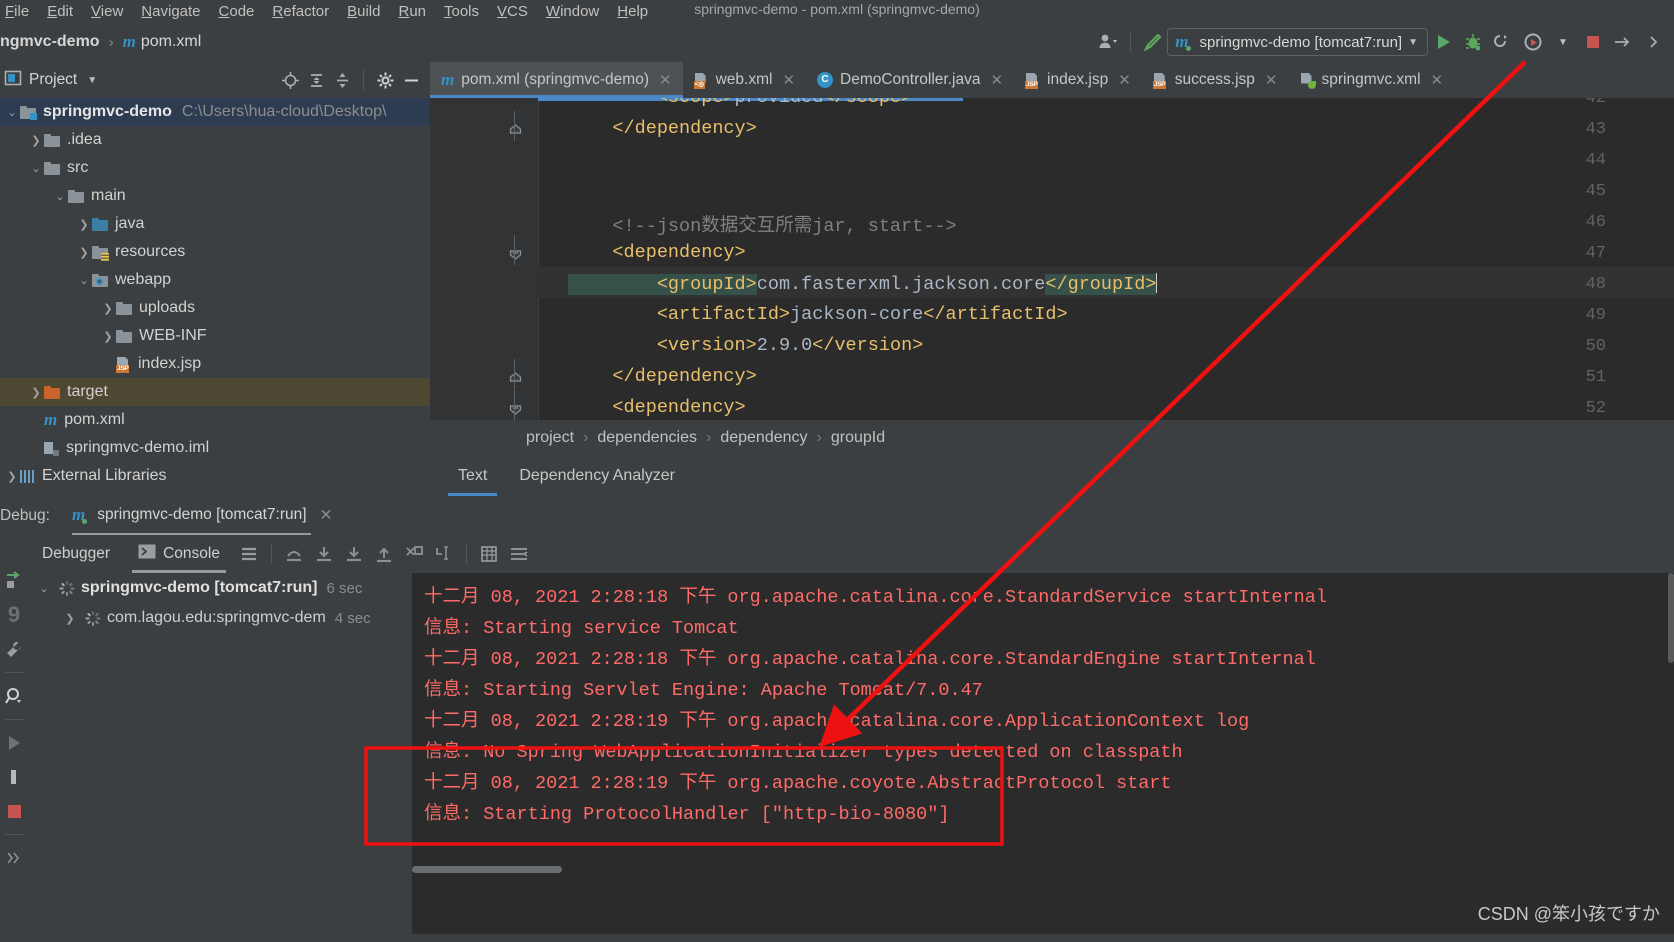 The height and width of the screenshot is (942, 1674). I want to click on project-tree-row: ❯ java, so click(215, 224).